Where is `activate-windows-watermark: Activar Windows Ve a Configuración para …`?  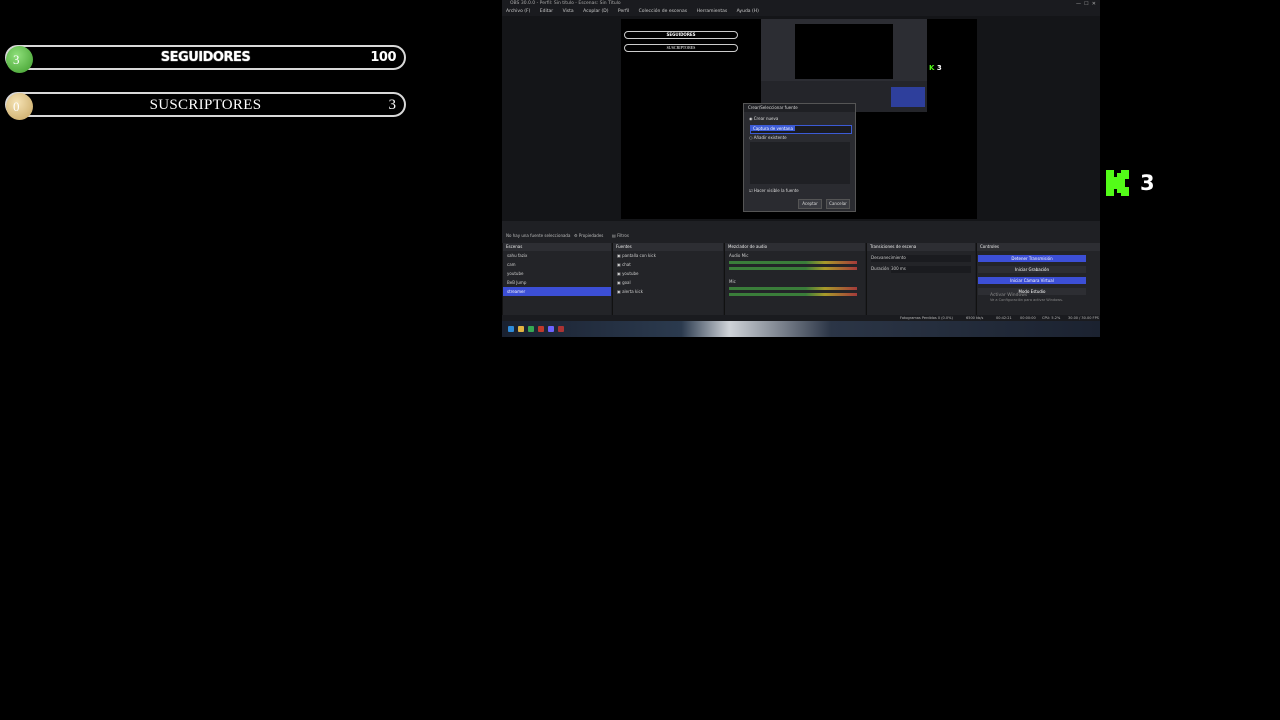 activate-windows-watermark: Activar Windows Ve a Configuración para … is located at coordinates (1027, 297).